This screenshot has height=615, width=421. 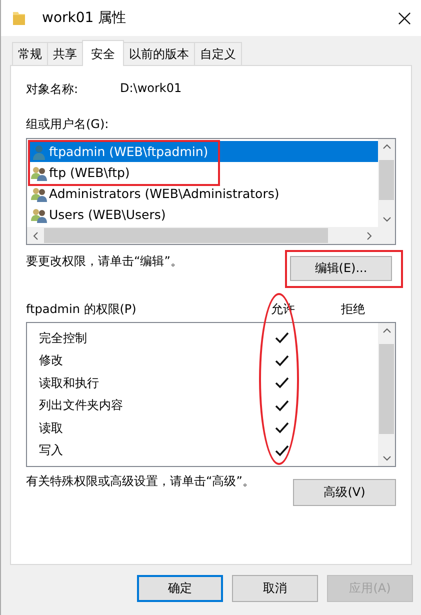 I want to click on permissions-label: ftpadmin 的权限(P), so click(x=82, y=309).